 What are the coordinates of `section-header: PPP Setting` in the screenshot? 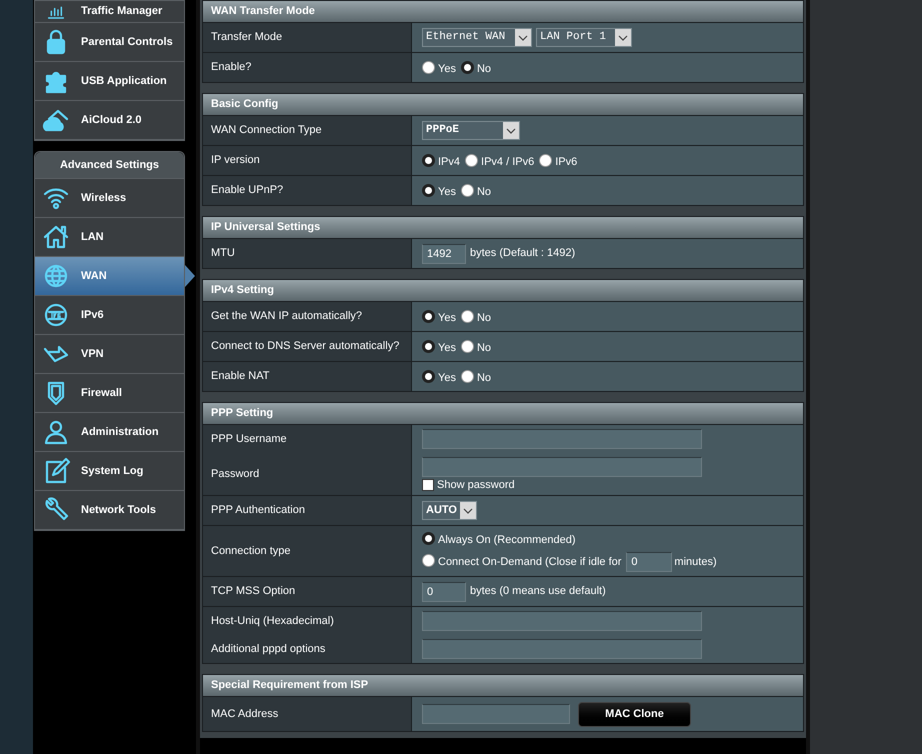 It's located at (503, 414).